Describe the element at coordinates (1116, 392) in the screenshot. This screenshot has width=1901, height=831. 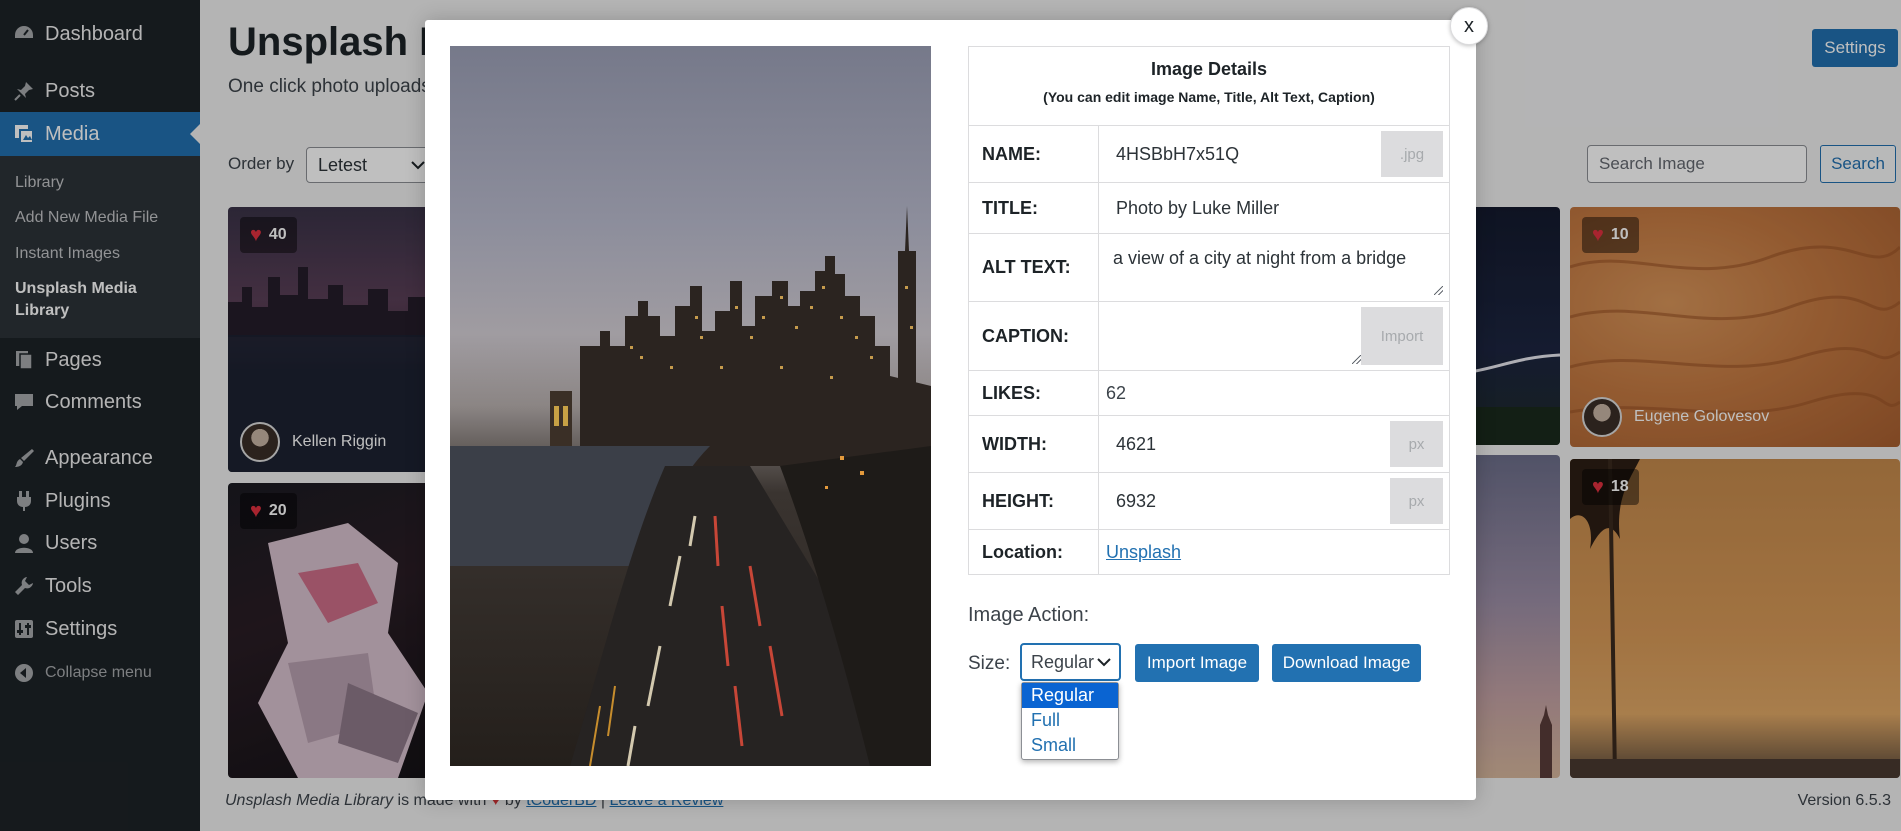
I see `likes-value: 62` at that location.